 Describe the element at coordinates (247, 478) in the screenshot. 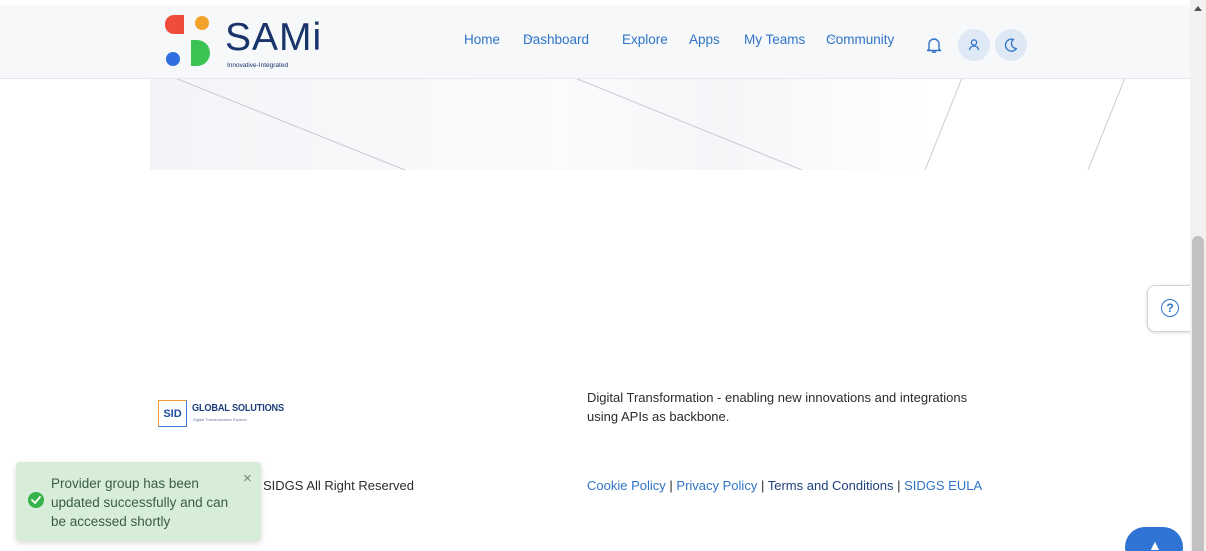

I see `close-icon: ×` at that location.